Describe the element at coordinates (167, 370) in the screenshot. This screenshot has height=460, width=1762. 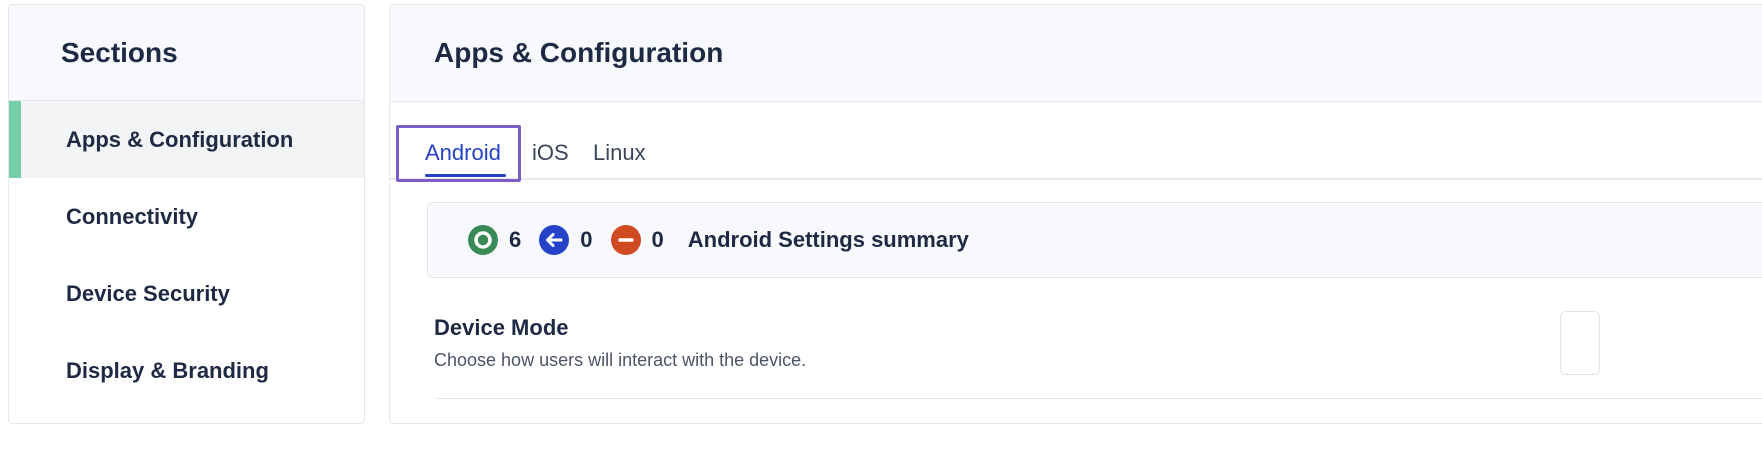
I see `sidebar-item-label: Display & Branding` at that location.